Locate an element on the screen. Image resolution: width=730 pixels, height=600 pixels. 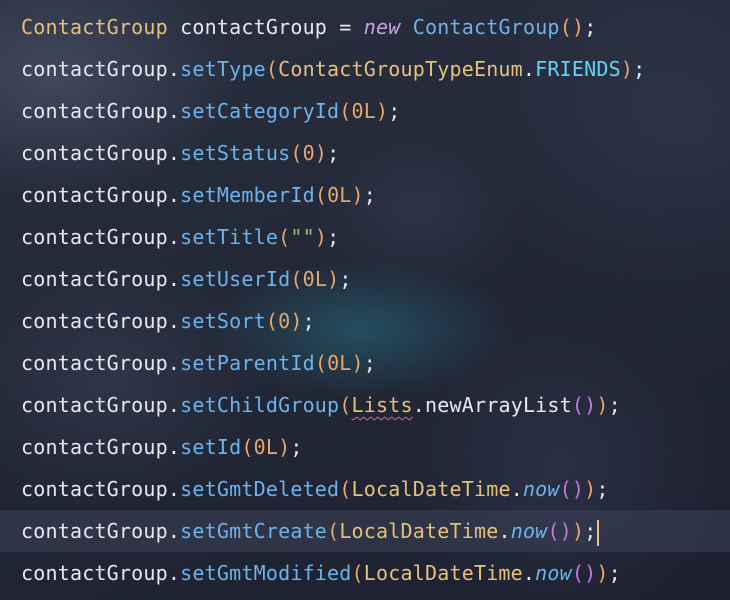
assign-operator: = is located at coordinates (345, 27).